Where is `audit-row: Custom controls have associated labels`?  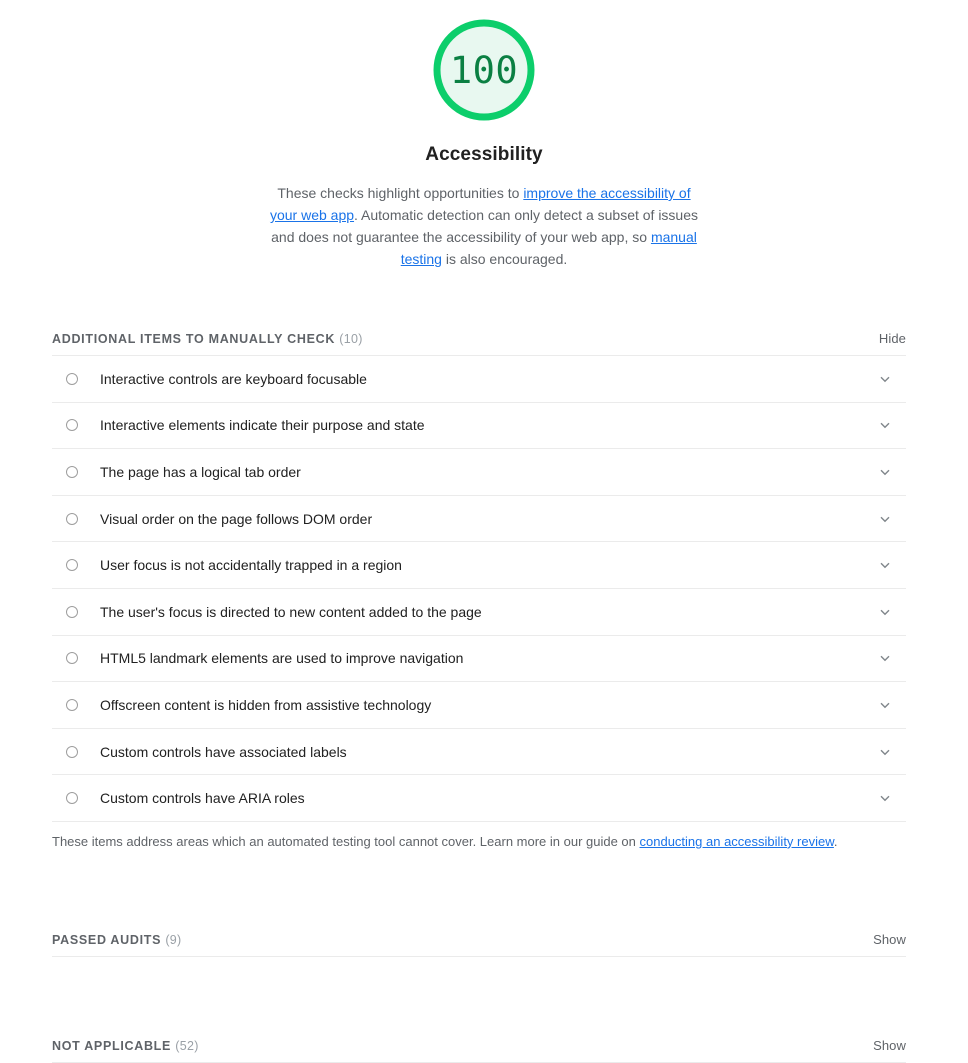 audit-row: Custom controls have associated labels is located at coordinates (479, 752).